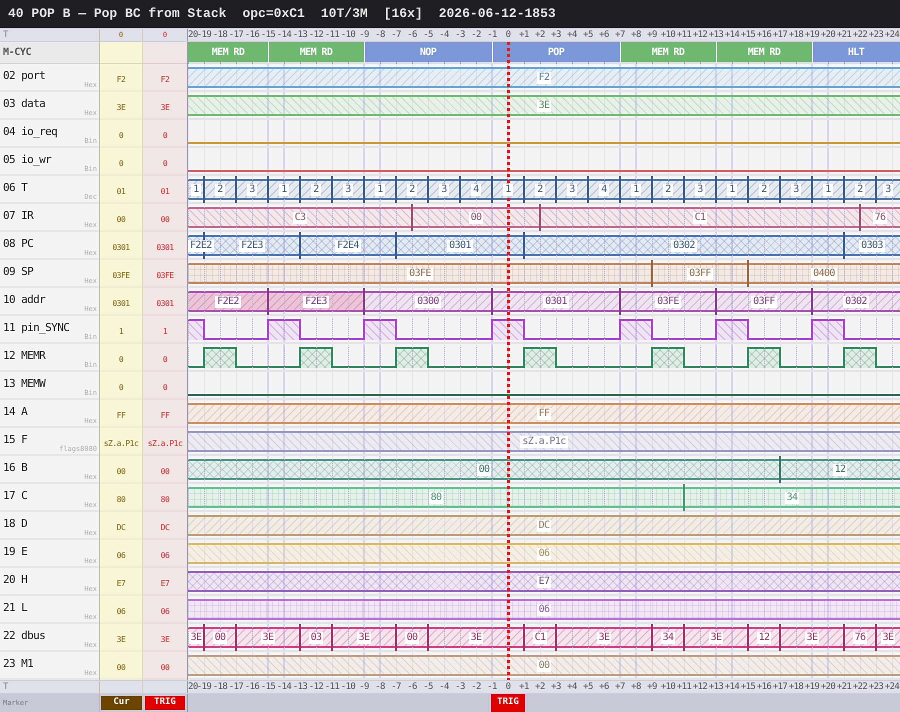 This screenshot has height=712, width=900. I want to click on tick-label: +2, so click(540, 687).